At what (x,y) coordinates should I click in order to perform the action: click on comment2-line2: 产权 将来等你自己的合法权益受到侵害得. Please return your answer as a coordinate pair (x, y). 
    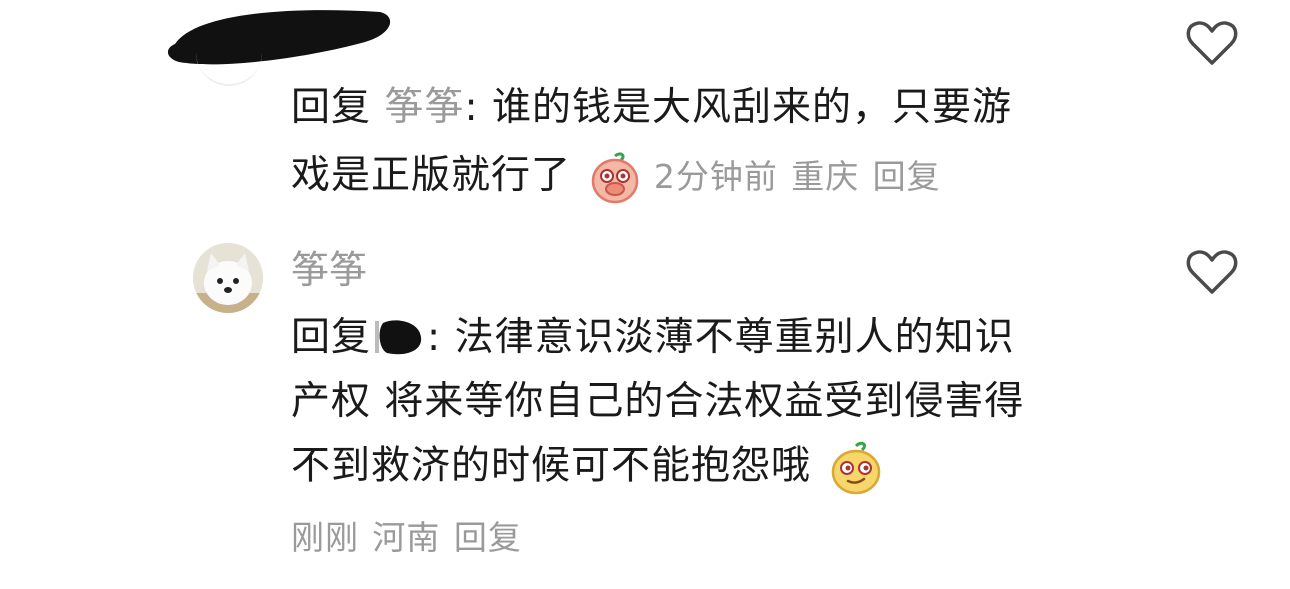
    Looking at the image, I should click on (658, 401).